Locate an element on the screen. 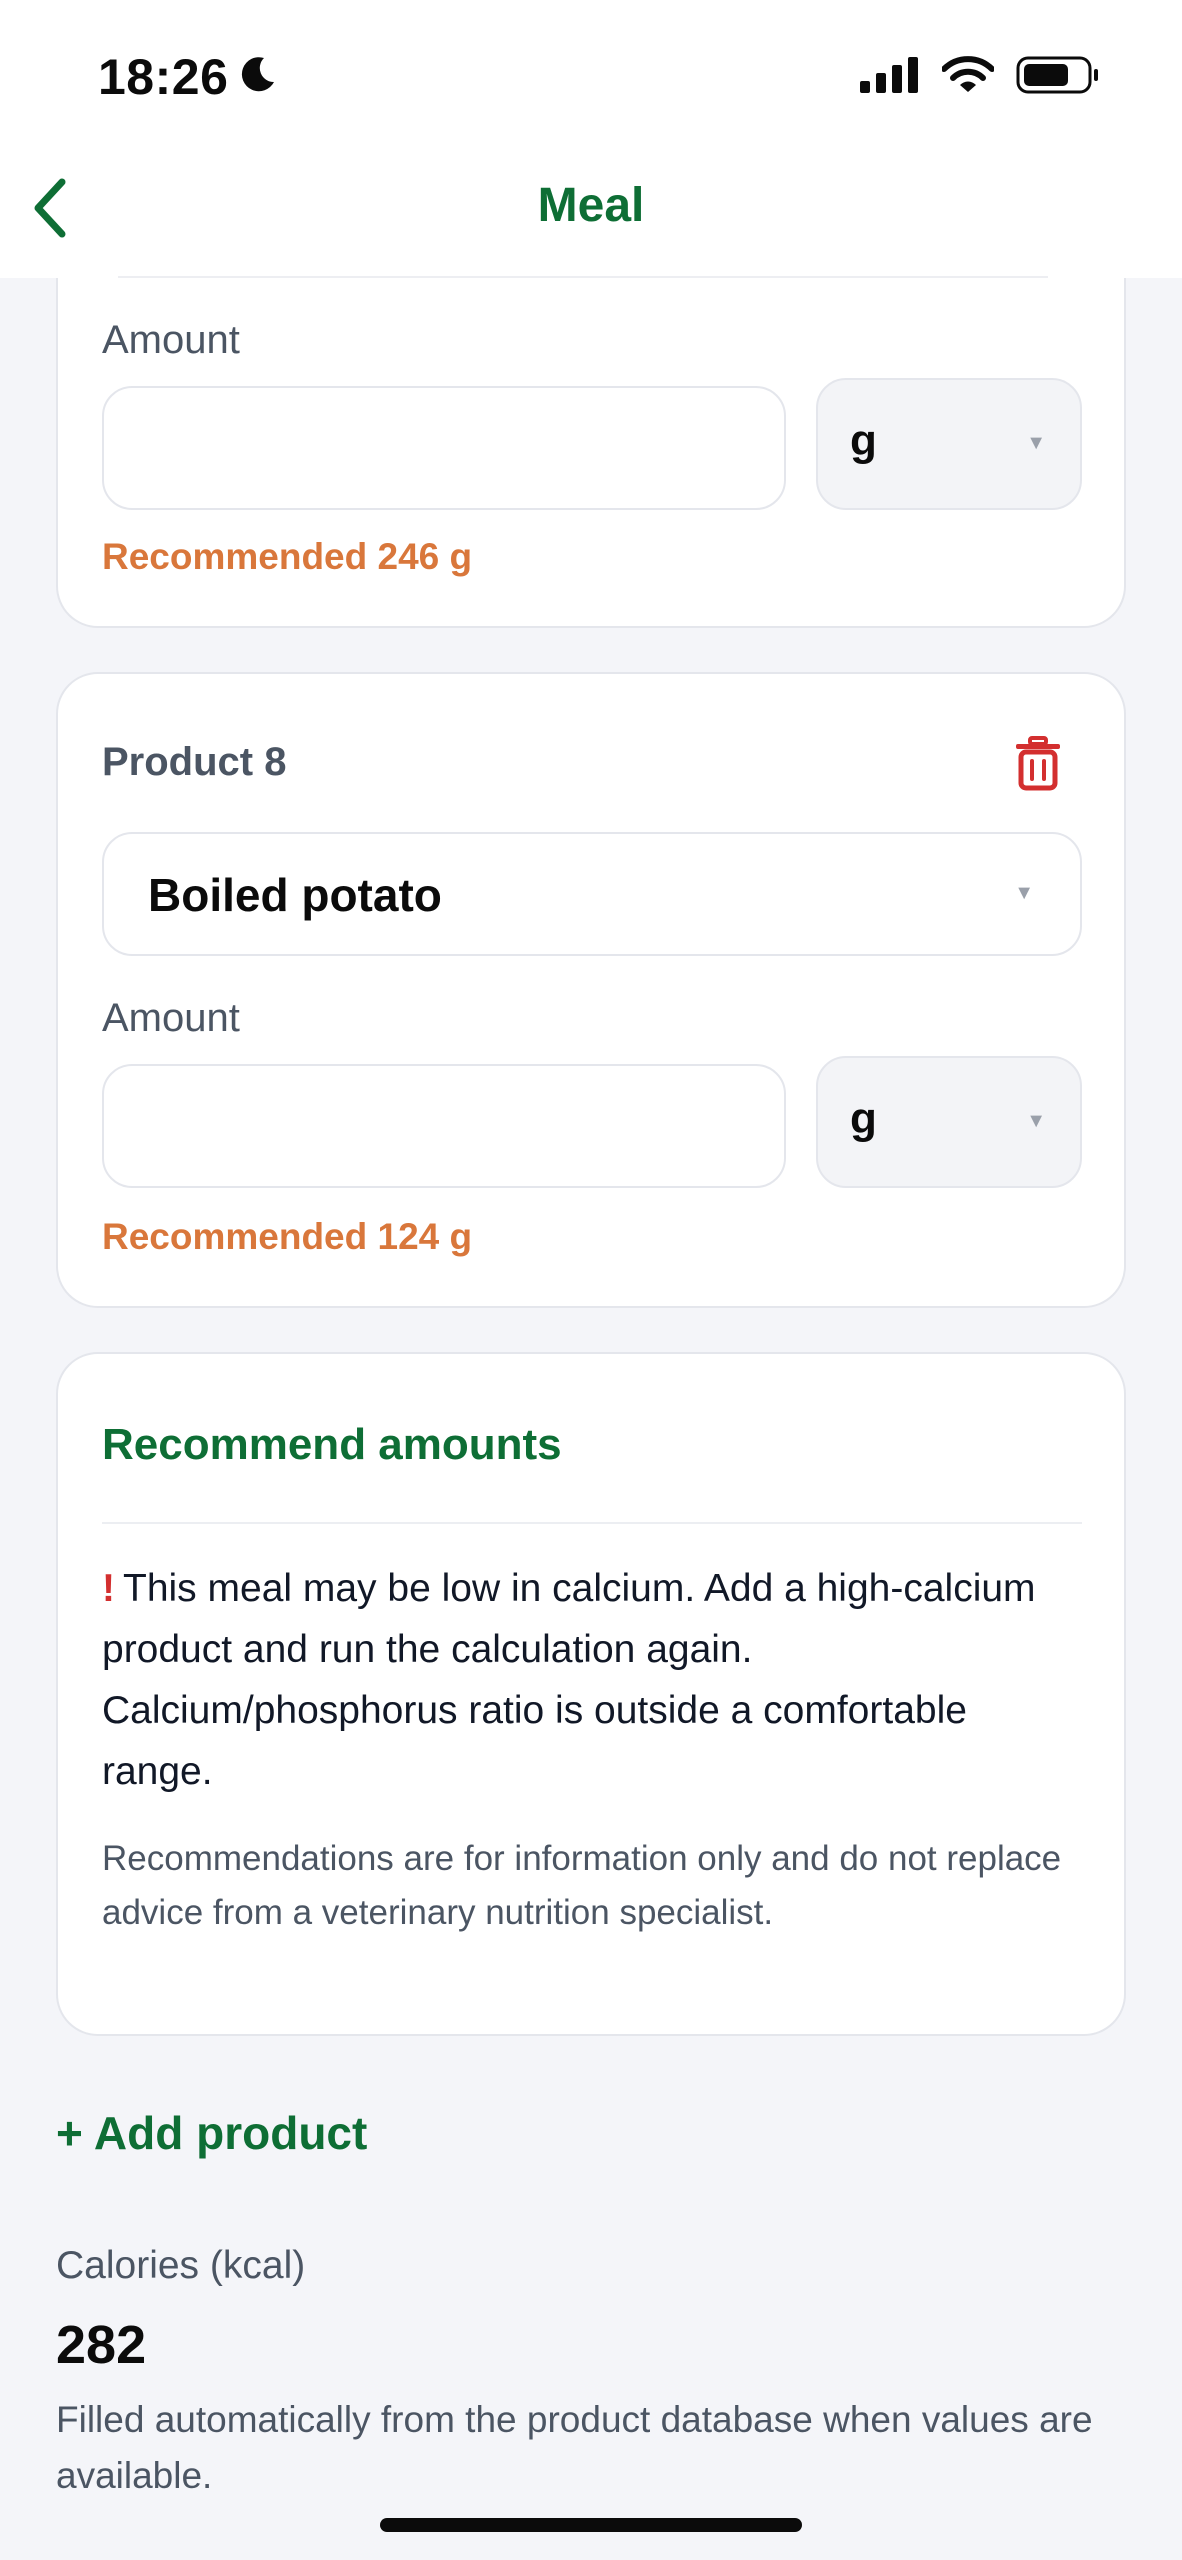 This screenshot has height=2560, width=1182. divider is located at coordinates (592, 1523).